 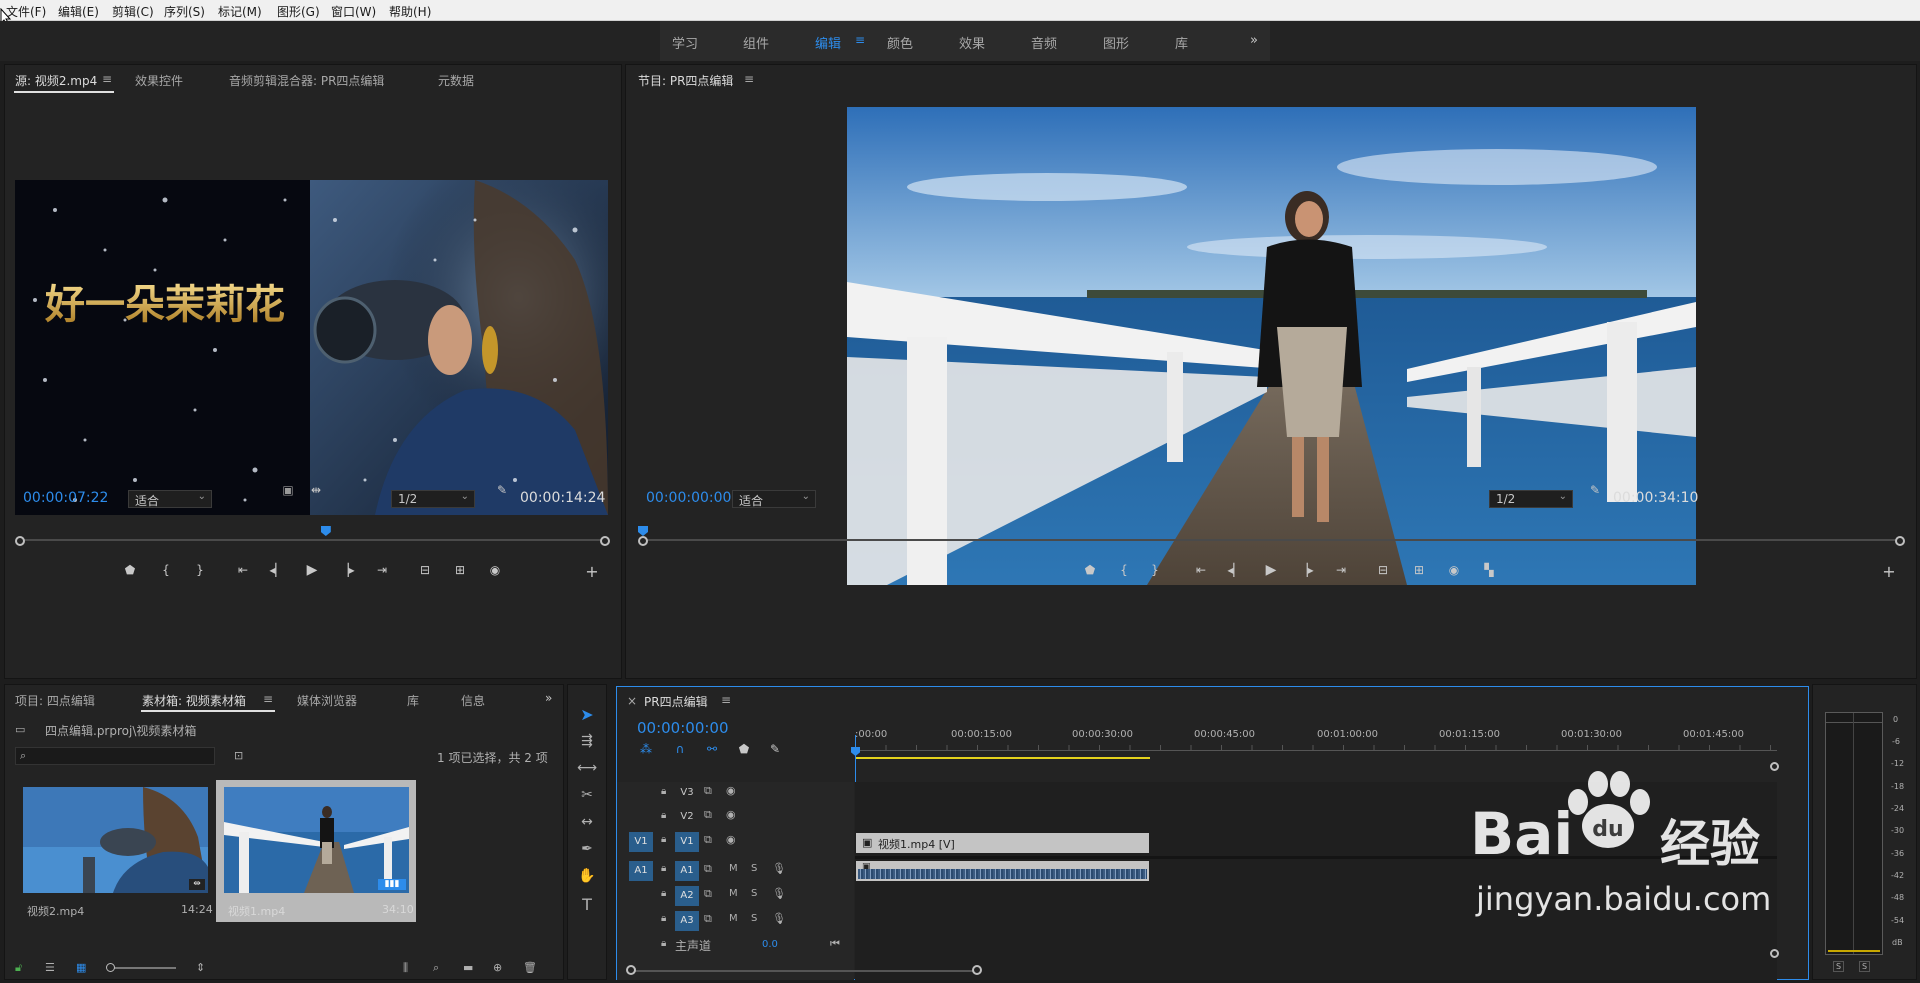 I want to click on ripple-edit-tool-icon: ⟷, so click(x=587, y=768).